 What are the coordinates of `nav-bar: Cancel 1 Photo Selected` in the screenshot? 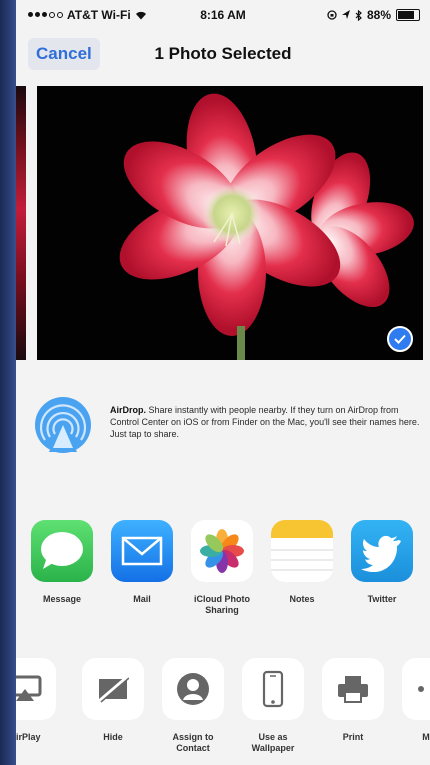 It's located at (223, 53).